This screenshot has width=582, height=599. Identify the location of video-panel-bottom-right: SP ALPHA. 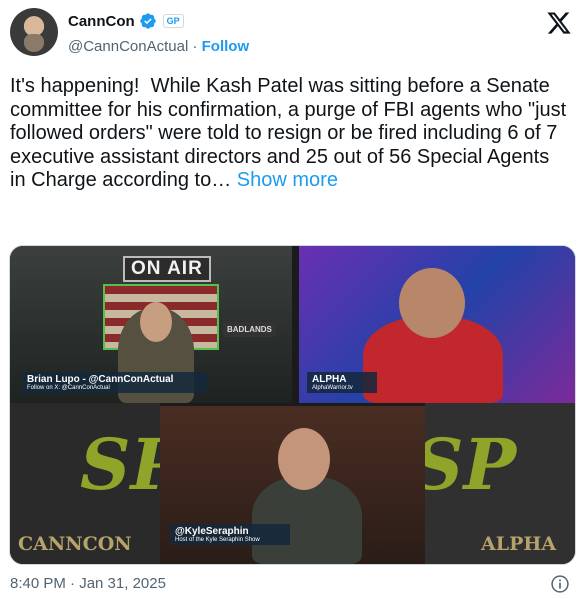
(500, 483).